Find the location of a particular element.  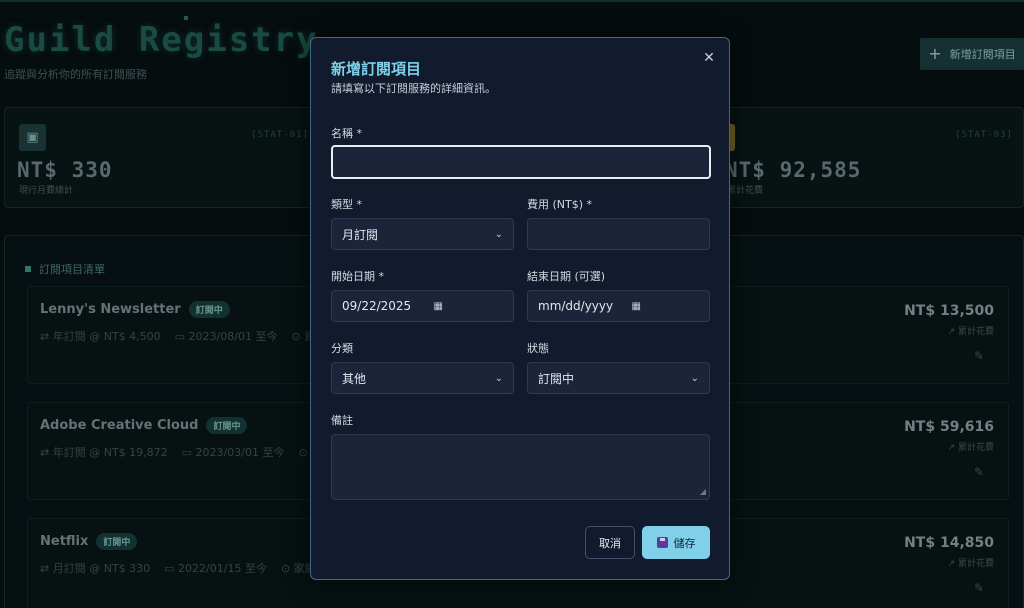

save-button-label: 儲存 is located at coordinates (684, 543).